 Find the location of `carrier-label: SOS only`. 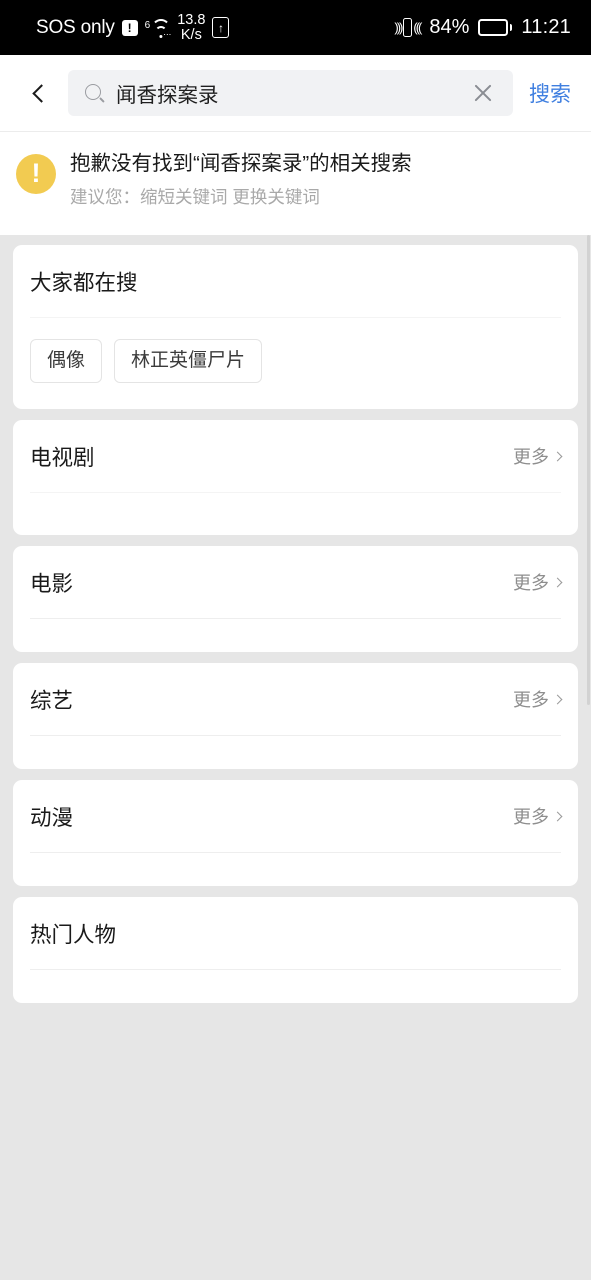

carrier-label: SOS only is located at coordinates (75, 27).